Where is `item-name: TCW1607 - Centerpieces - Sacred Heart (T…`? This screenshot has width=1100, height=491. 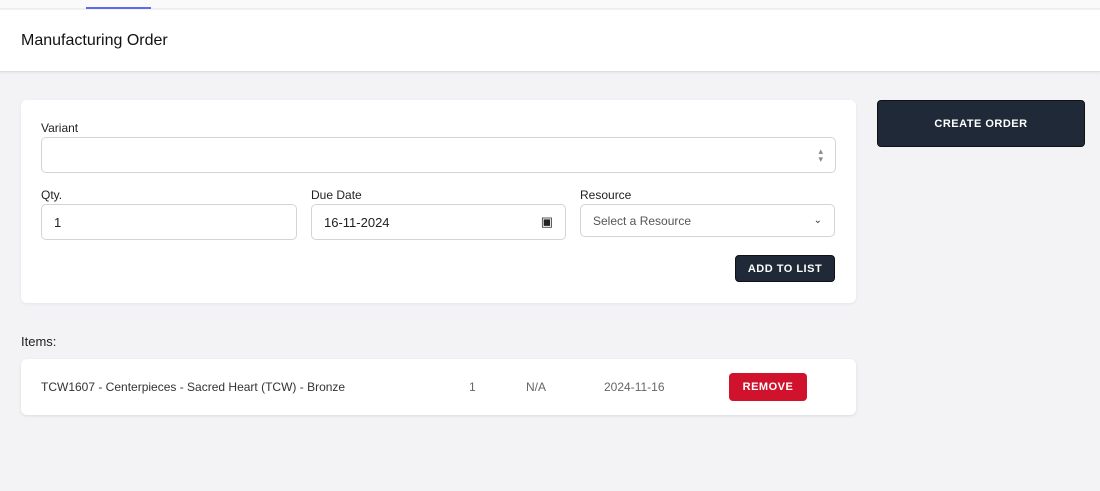 item-name: TCW1607 - Centerpieces - Sacred Heart (T… is located at coordinates (193, 387).